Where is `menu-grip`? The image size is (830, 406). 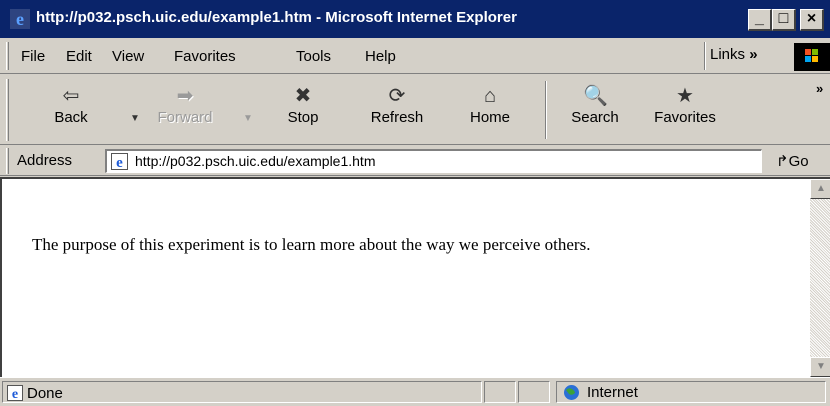 menu-grip is located at coordinates (7, 56).